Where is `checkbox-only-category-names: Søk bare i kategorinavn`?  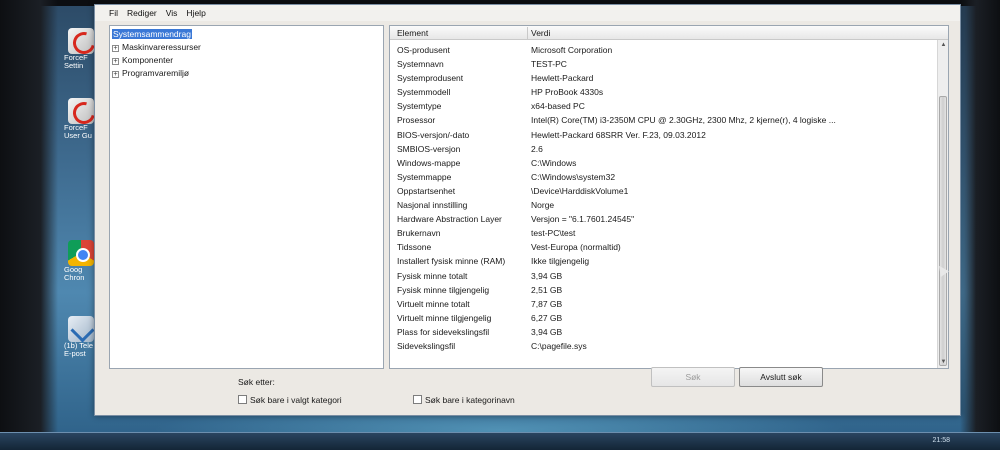 checkbox-only-category-names: Søk bare i kategorinavn is located at coordinates (464, 400).